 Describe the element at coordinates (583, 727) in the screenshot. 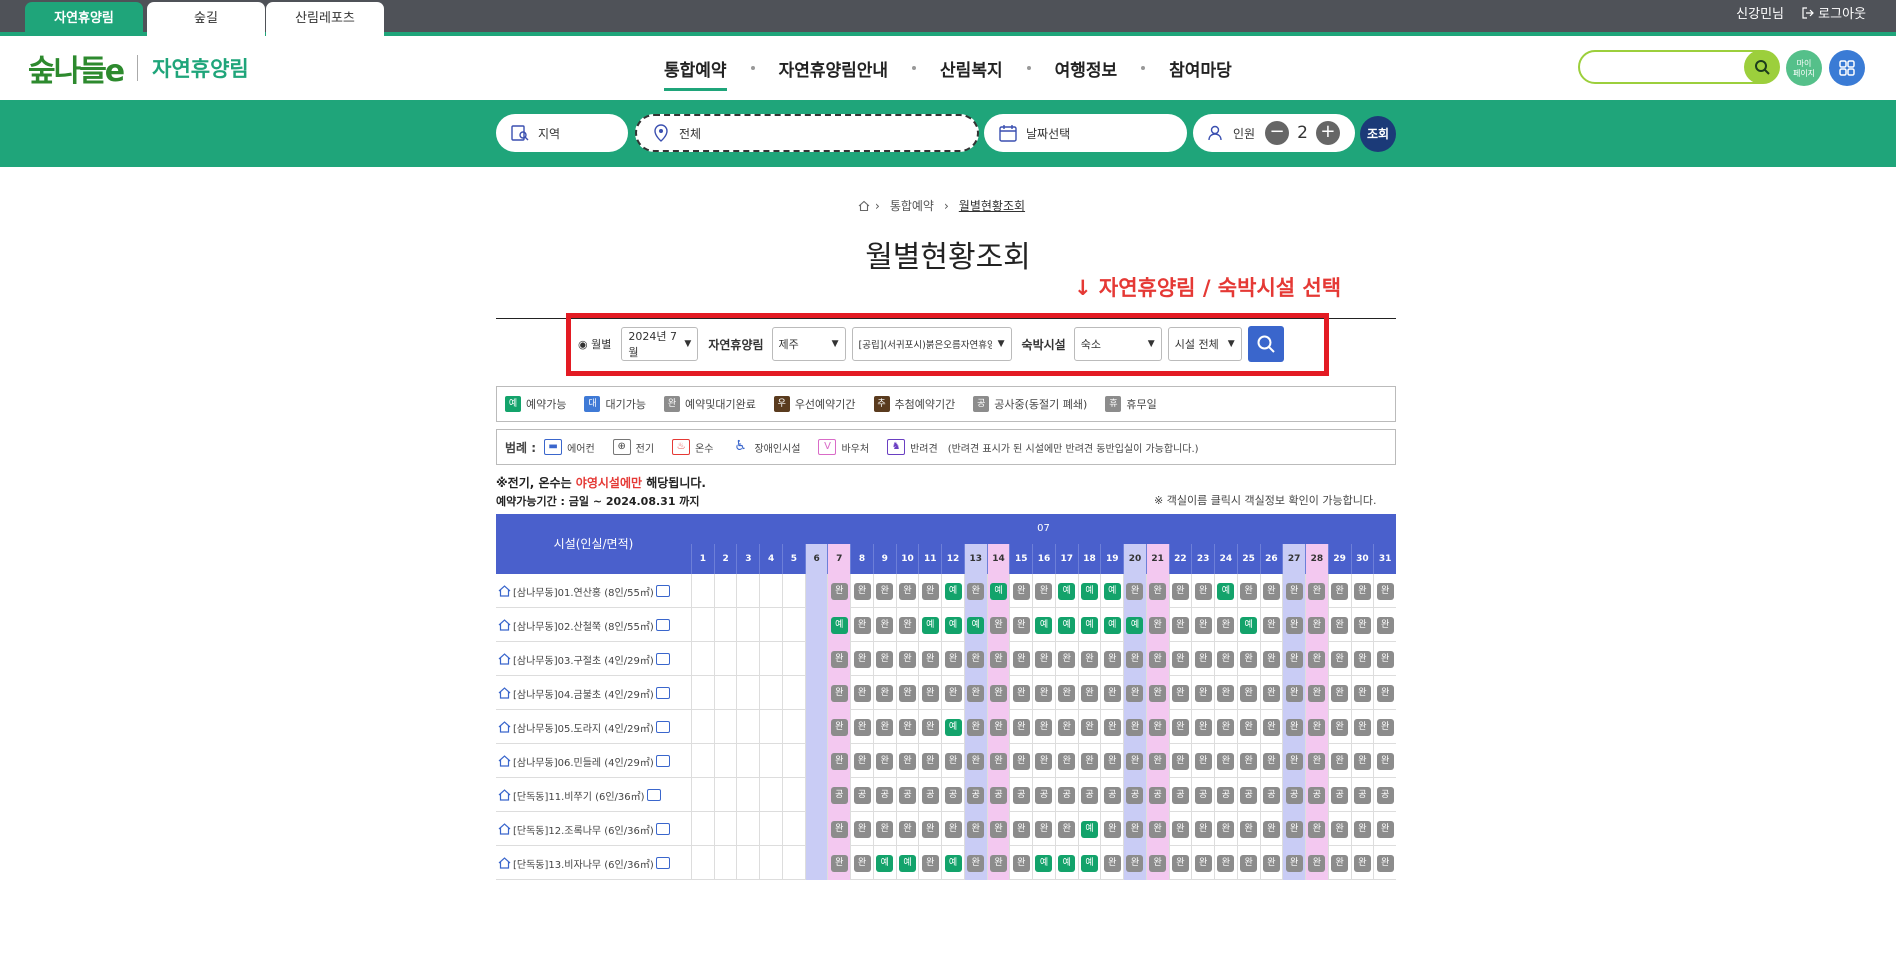

I see `room-name-label: [삼나무동]05.도라지 (4인/29㎡)` at that location.